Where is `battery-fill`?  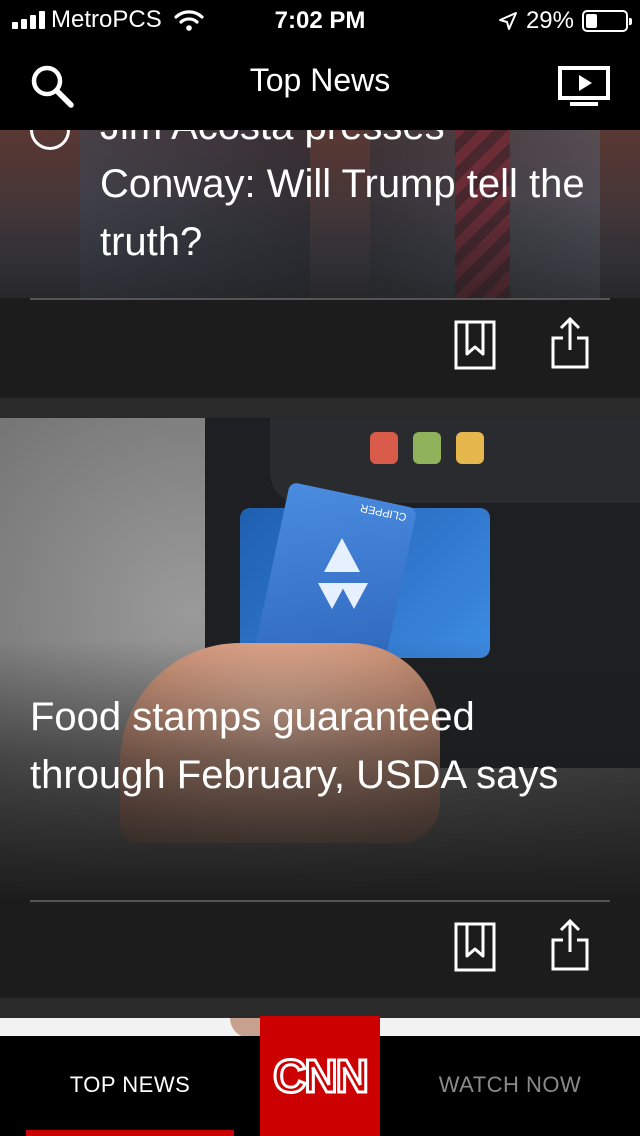
battery-fill is located at coordinates (591, 21).